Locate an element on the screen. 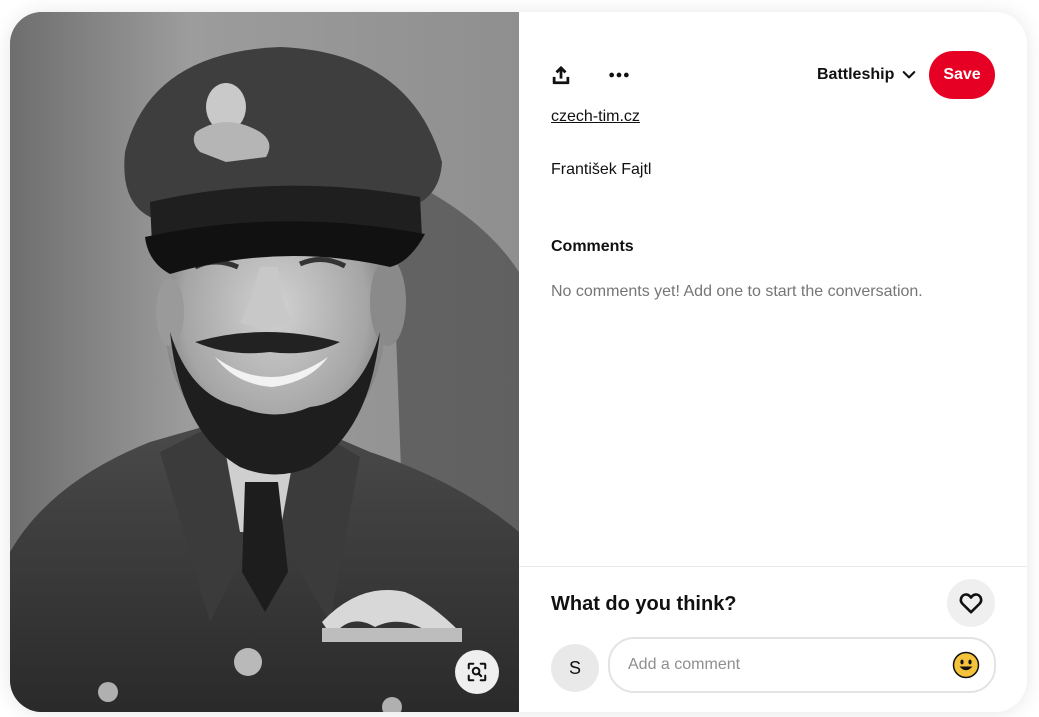 Image resolution: width=1039 pixels, height=717 pixels. share-button is located at coordinates (561, 75).